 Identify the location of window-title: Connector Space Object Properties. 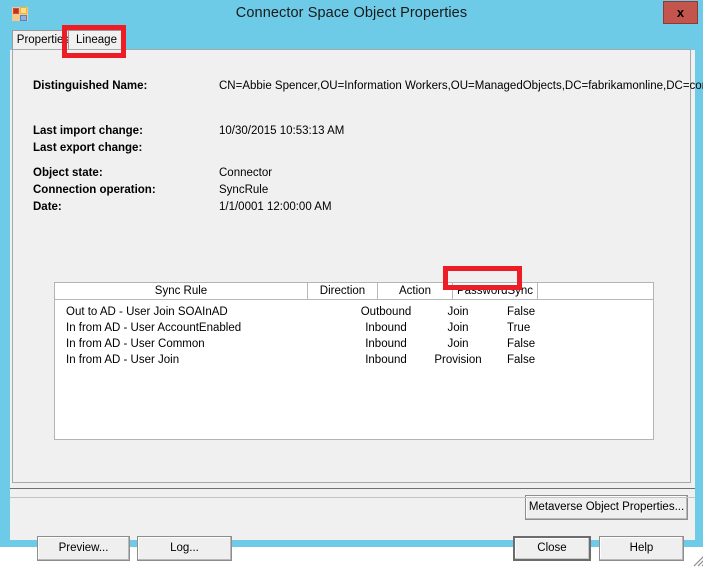
(351, 13).